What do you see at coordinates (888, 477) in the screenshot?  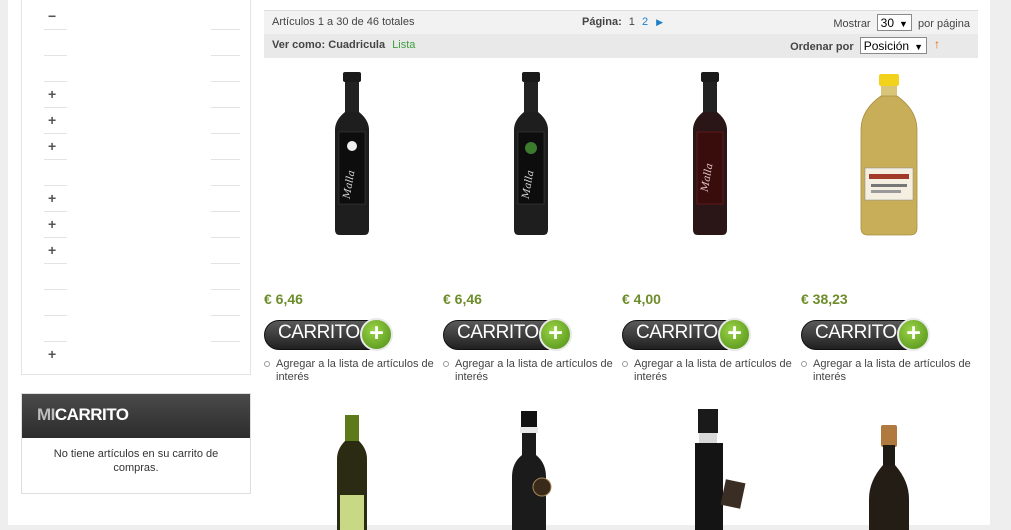 I see `bottle-with-cork-image` at bounding box center [888, 477].